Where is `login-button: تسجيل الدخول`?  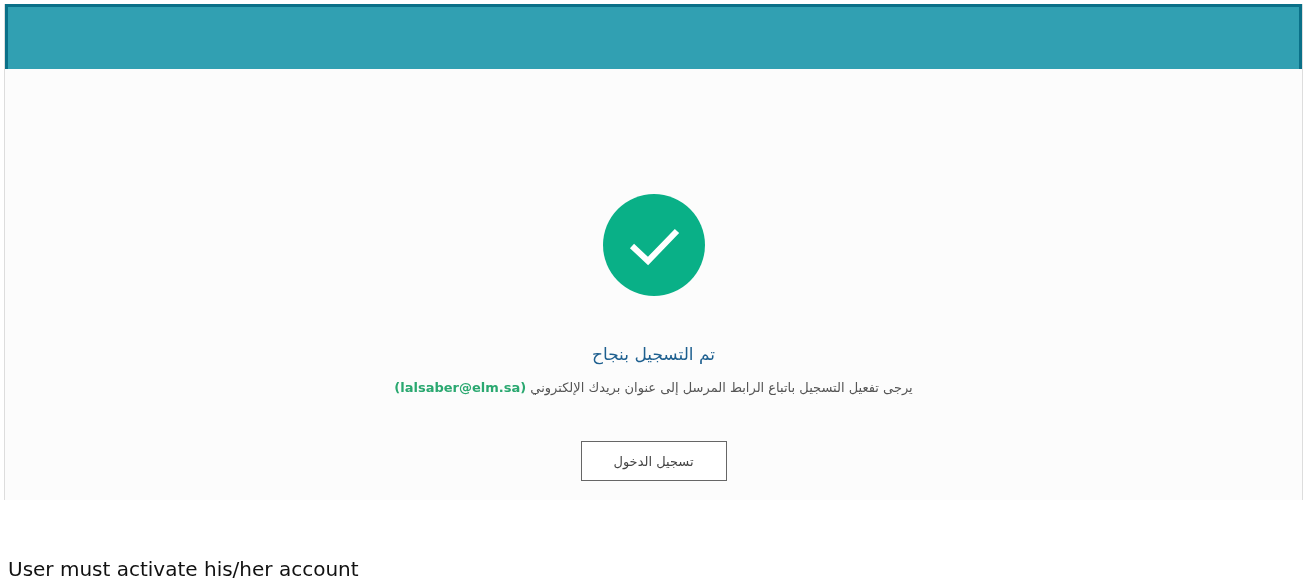
login-button: تسجيل الدخول is located at coordinates (653, 461).